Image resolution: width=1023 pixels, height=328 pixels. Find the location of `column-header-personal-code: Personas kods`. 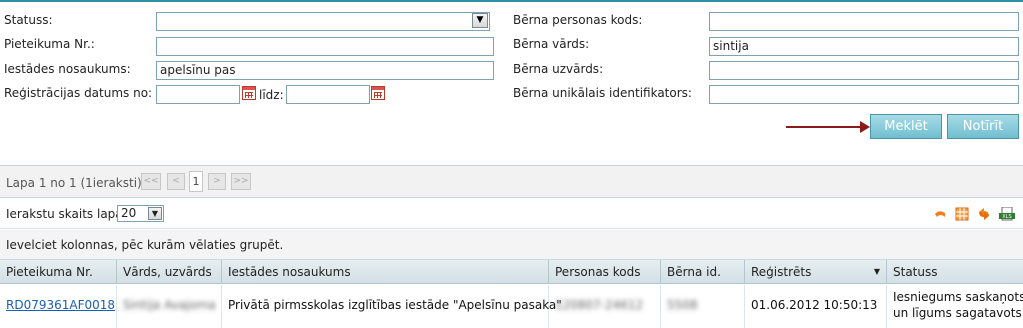

column-header-personal-code: Personas kods is located at coordinates (605, 272).